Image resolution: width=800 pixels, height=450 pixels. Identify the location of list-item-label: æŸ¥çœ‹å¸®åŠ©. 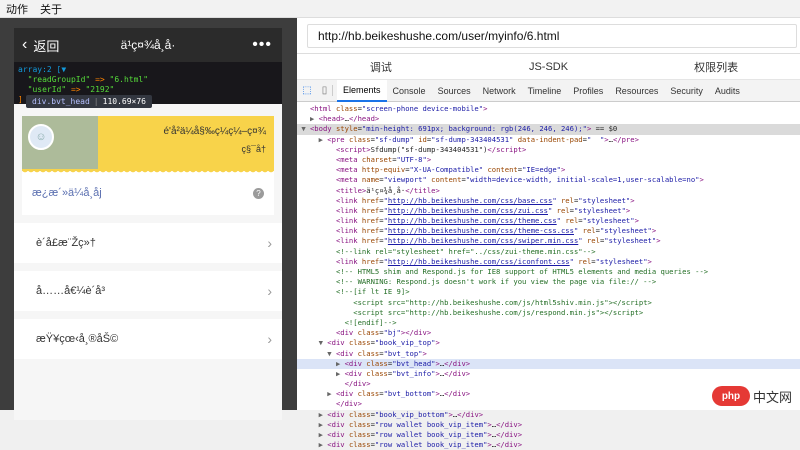
(77, 339).